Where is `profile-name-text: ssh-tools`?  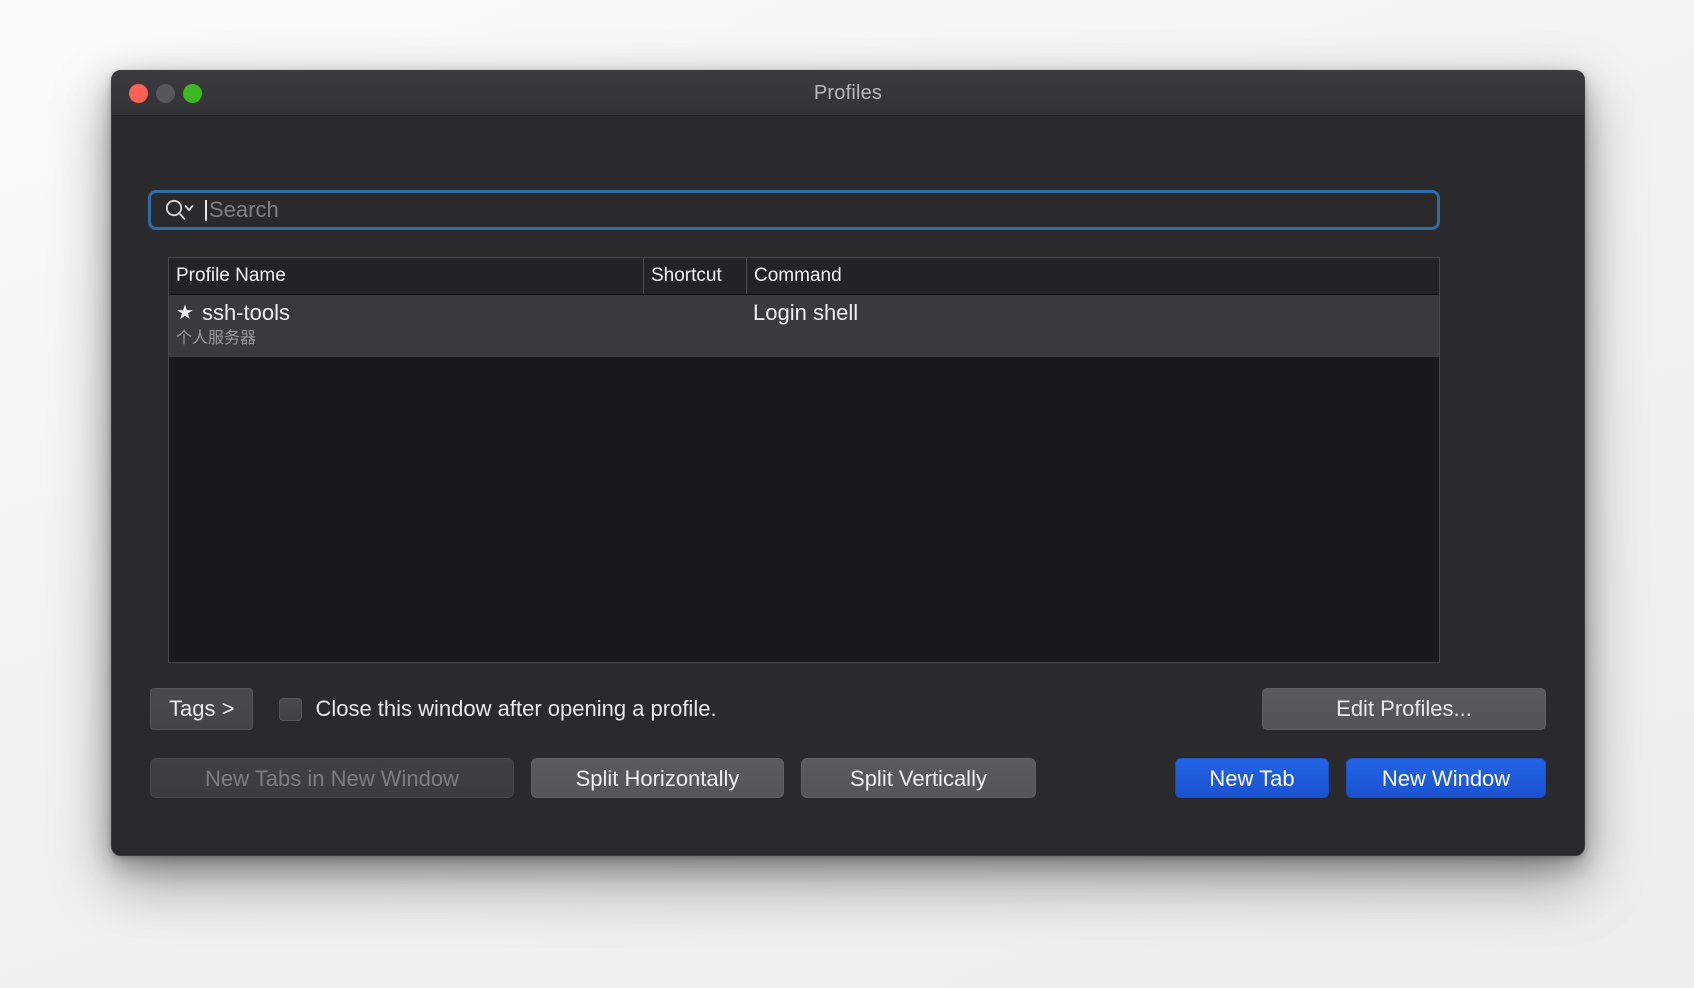 profile-name-text: ssh-tools is located at coordinates (245, 312).